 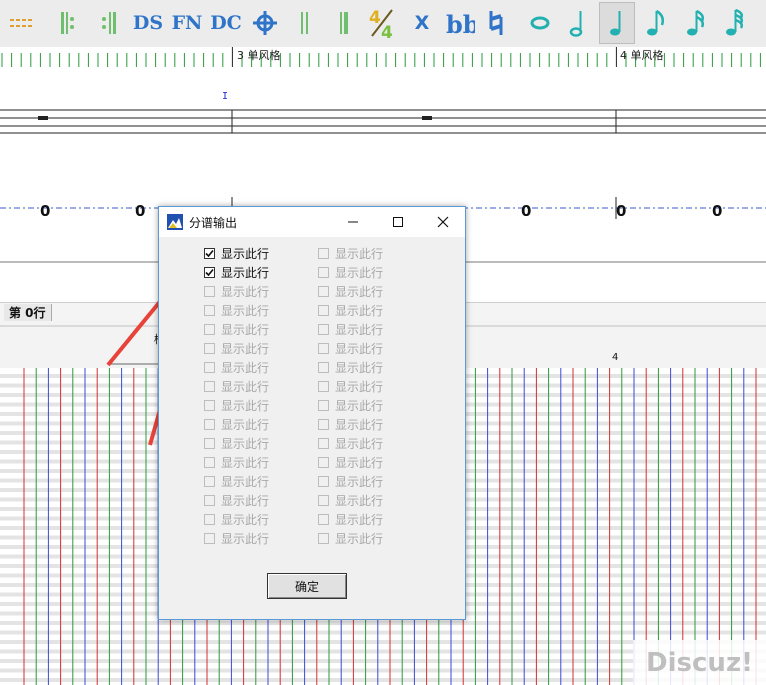 What do you see at coordinates (352, 222) in the screenshot?
I see `minimize-button` at bounding box center [352, 222].